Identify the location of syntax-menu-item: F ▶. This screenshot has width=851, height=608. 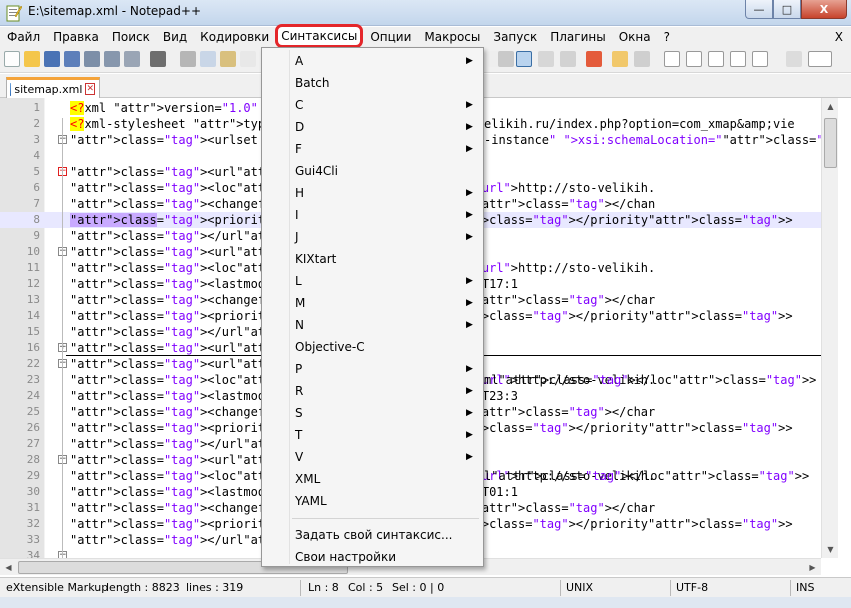
(372, 149).